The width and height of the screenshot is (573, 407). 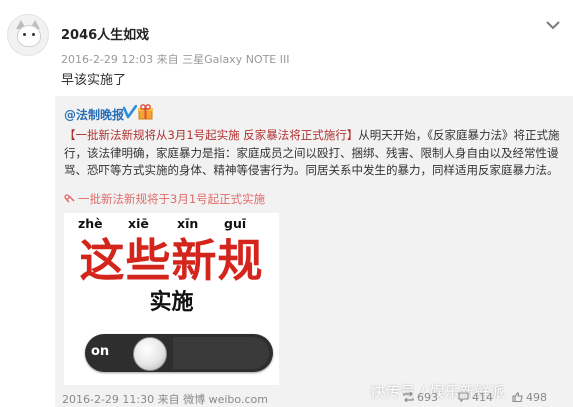 I want to click on comment-count: 414, so click(x=475, y=397).